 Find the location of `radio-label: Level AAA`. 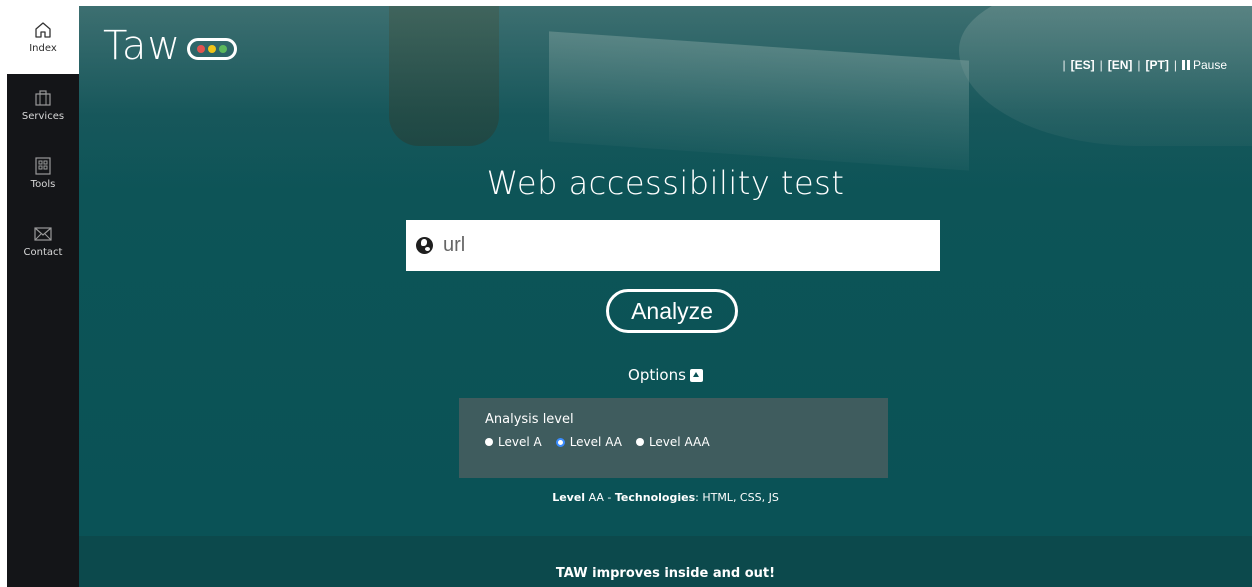

radio-label: Level AAA is located at coordinates (679, 442).